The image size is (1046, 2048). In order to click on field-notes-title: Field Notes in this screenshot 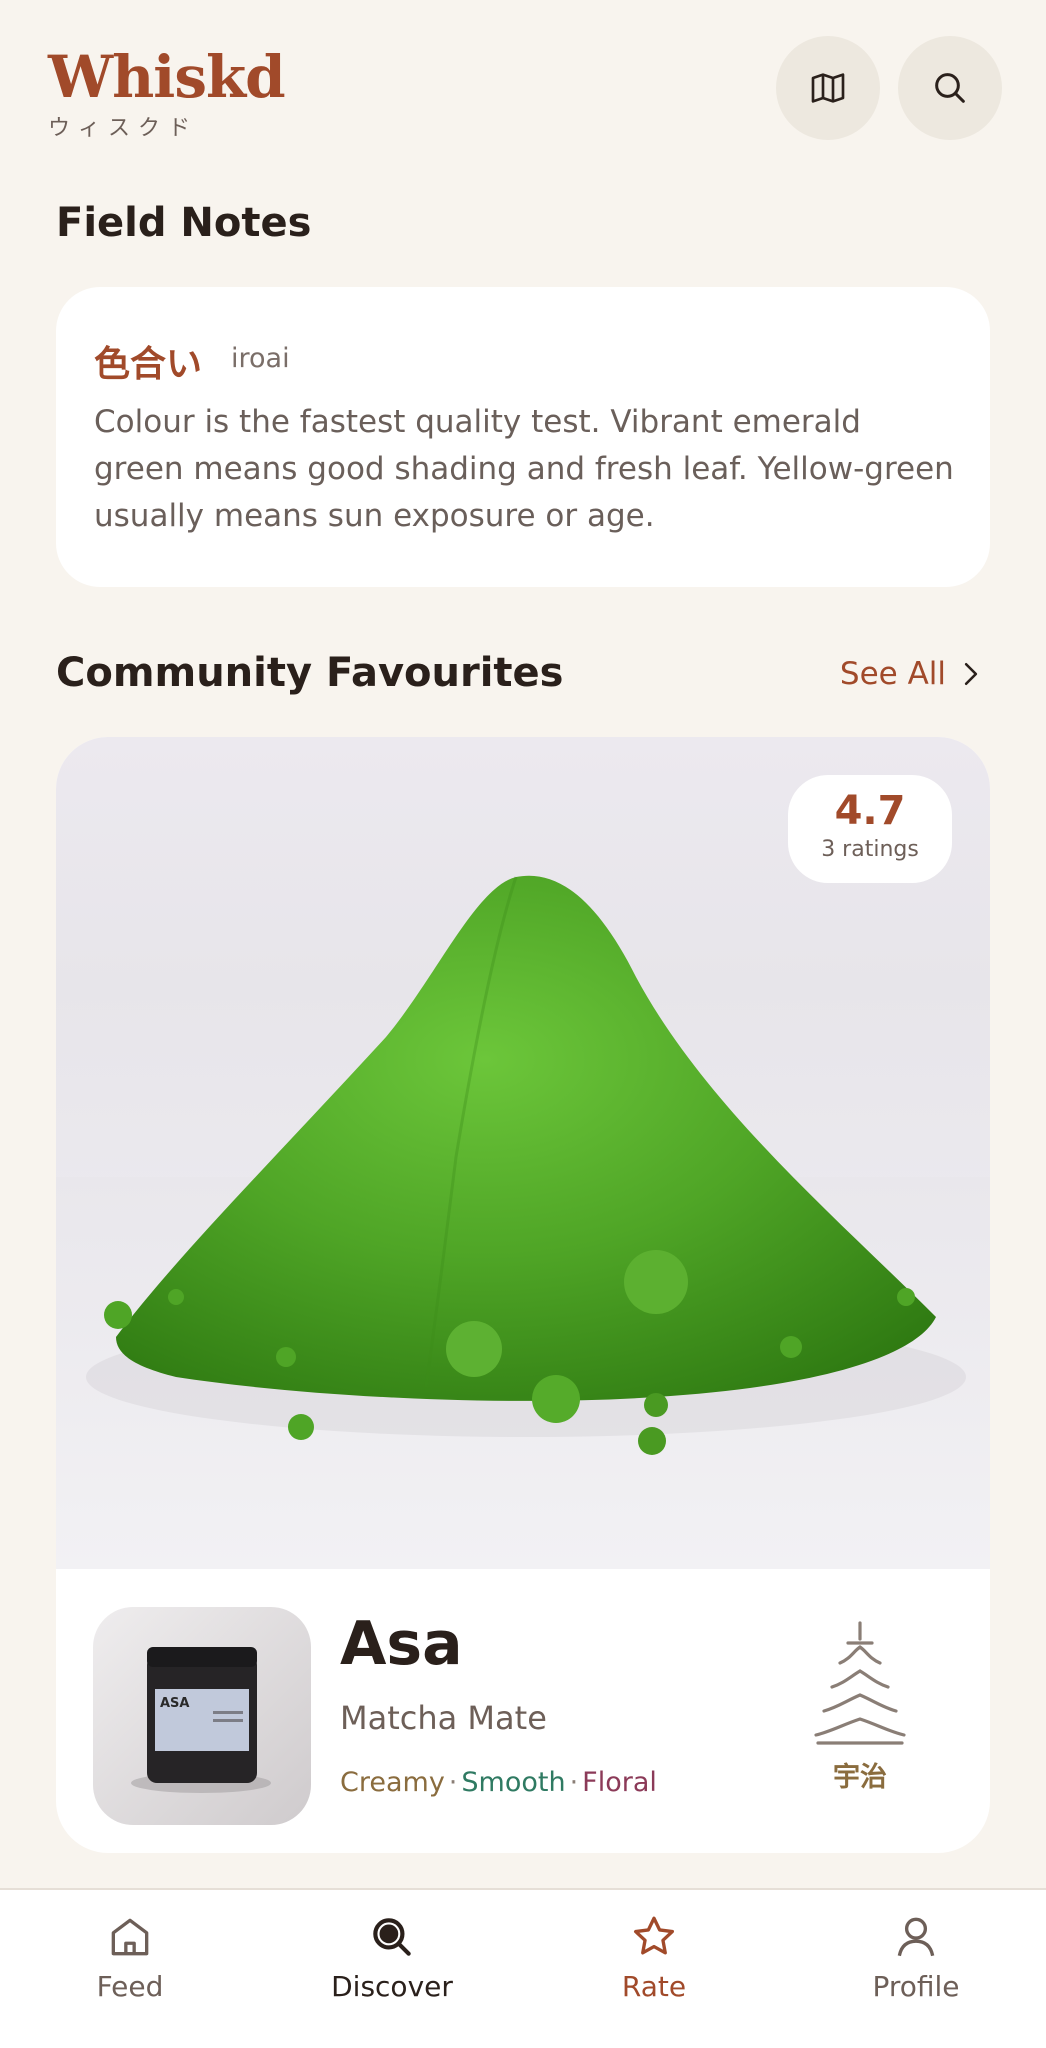, I will do `click(184, 223)`.